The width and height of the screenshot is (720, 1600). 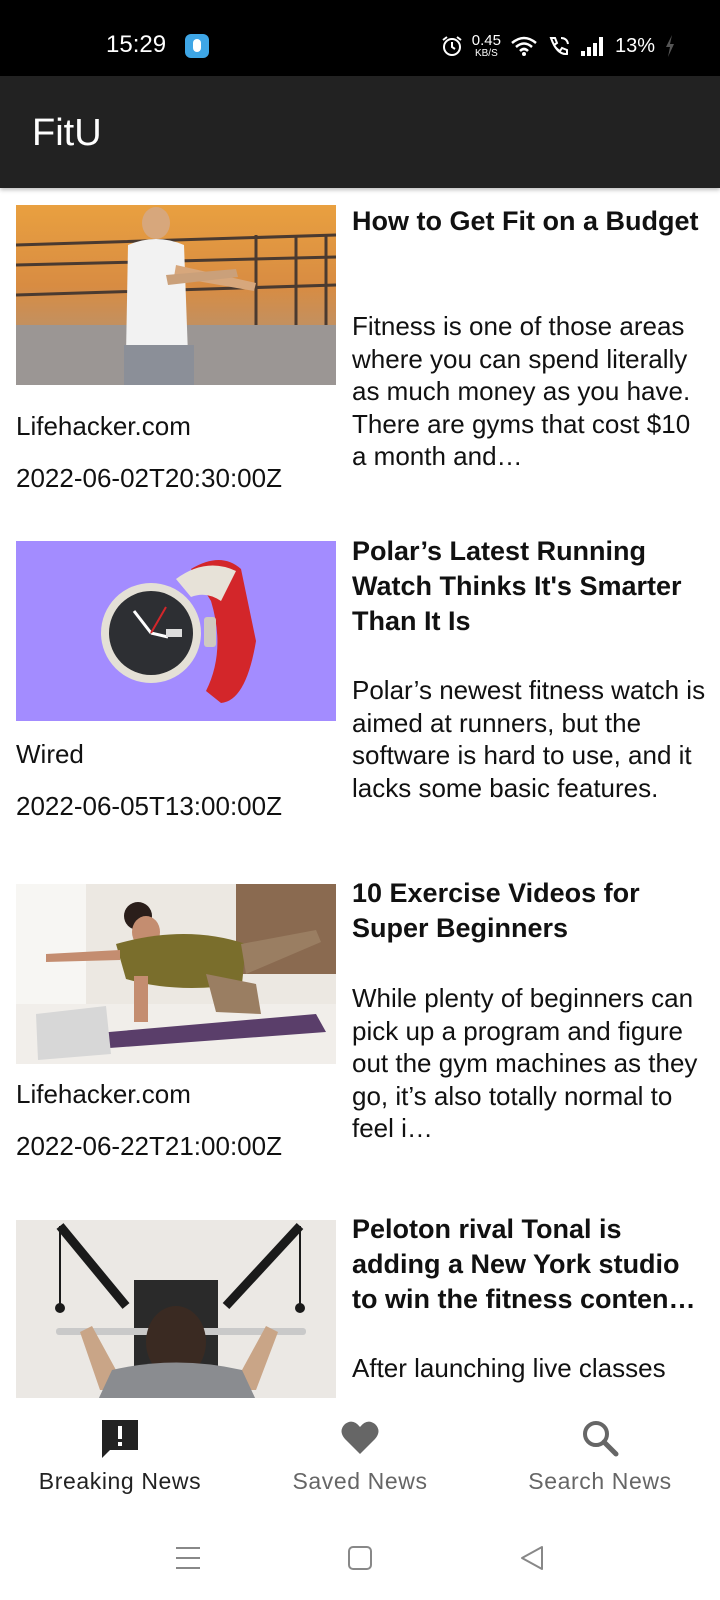 I want to click on article-title: How to Get Fit on a Budget, so click(x=525, y=221).